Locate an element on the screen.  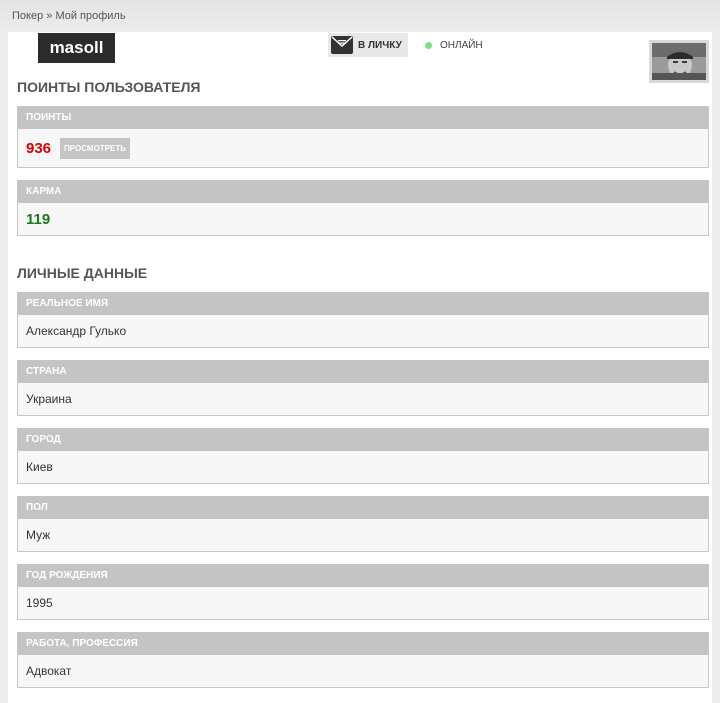
online-label: ОНЛАЙН is located at coordinates (461, 45).